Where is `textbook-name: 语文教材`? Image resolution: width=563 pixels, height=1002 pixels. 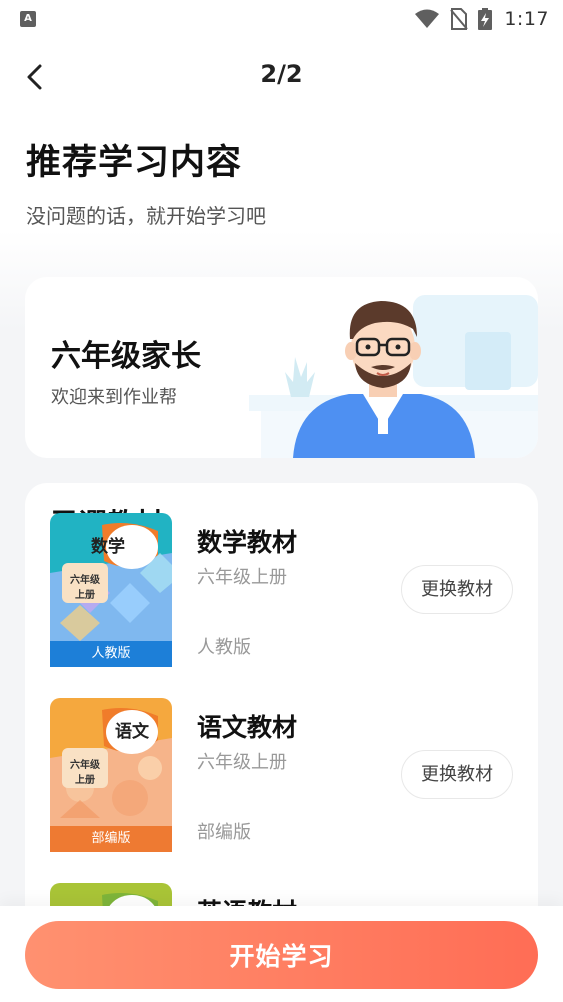
textbook-name: 语文教材 is located at coordinates (247, 727).